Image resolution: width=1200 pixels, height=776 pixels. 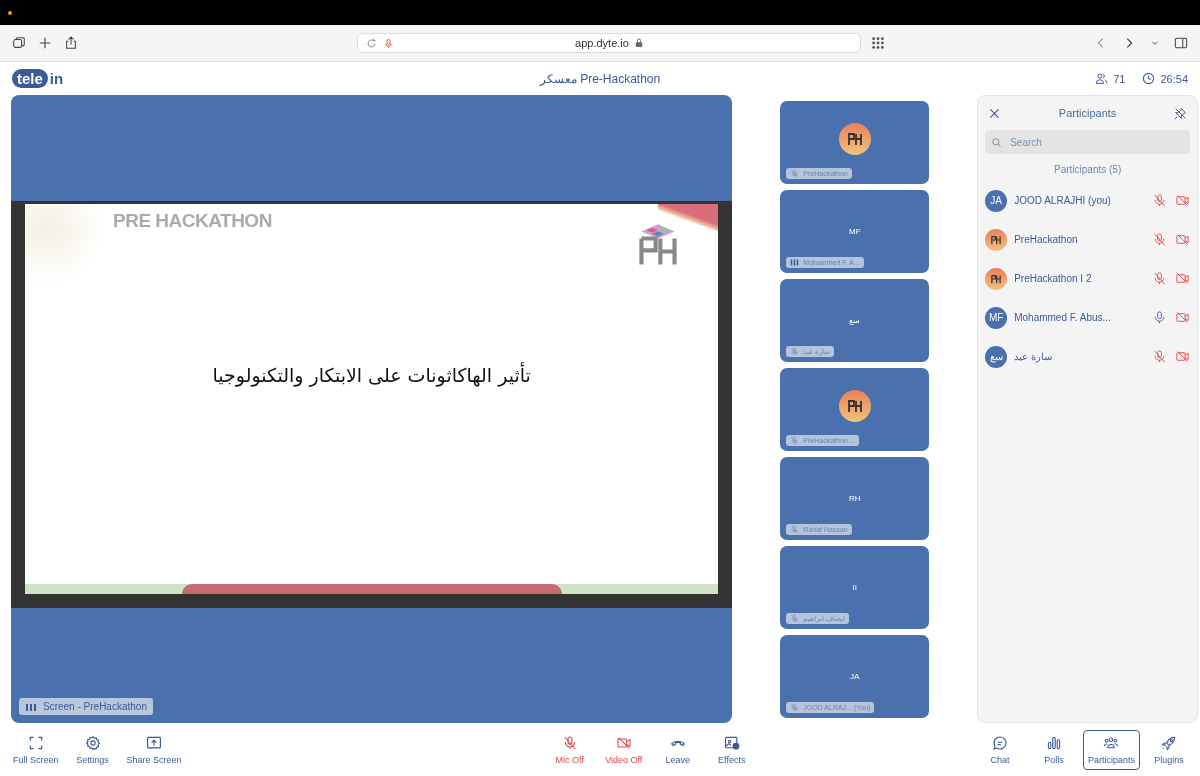 I want to click on rocket-icon, so click(x=1169, y=742).